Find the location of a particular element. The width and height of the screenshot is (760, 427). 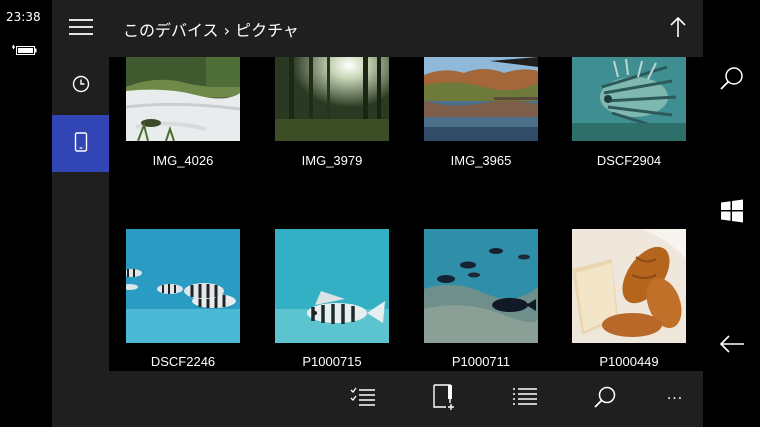

search-button is located at coordinates (605, 399).